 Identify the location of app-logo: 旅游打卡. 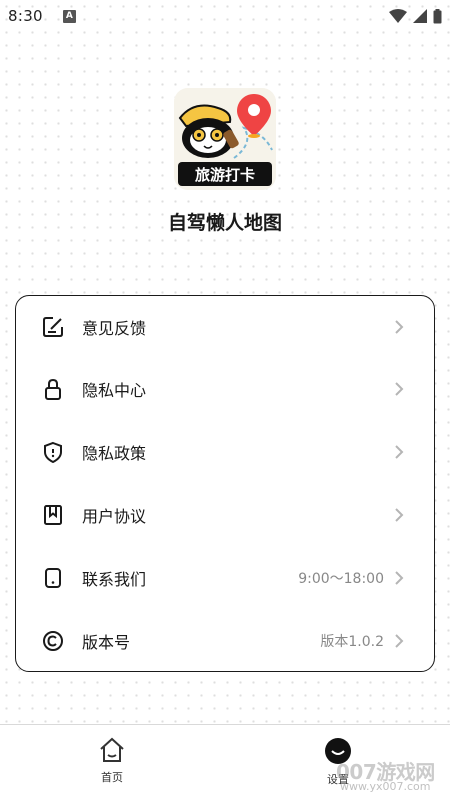
(225, 139).